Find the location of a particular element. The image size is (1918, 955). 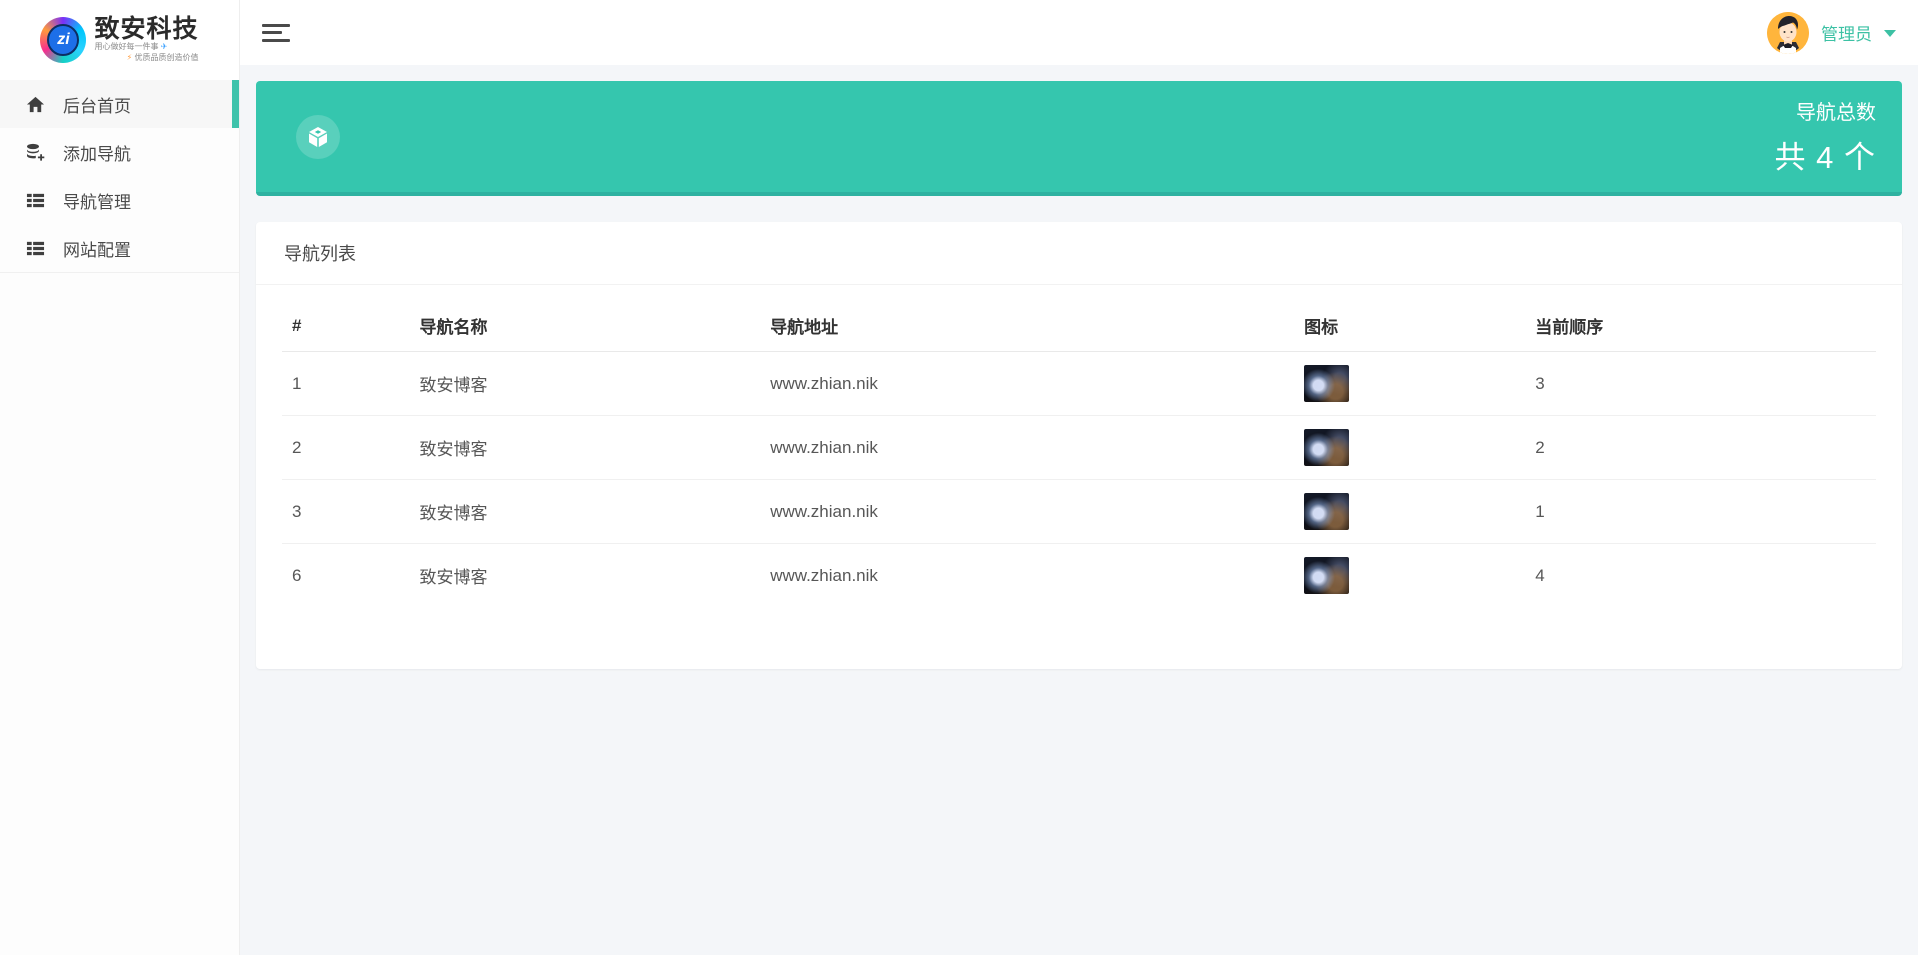

cell-id: 3 is located at coordinates (346, 511).